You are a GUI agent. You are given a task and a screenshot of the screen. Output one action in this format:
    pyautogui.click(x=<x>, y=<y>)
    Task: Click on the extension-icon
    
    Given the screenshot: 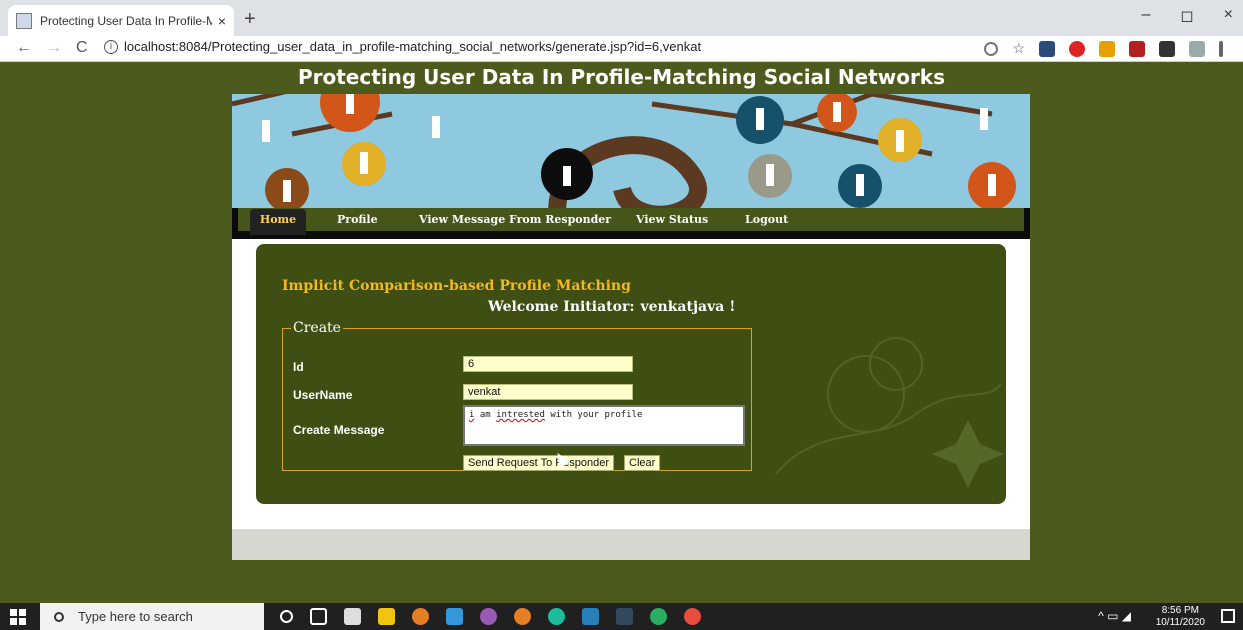 What is the action you would take?
    pyautogui.click(x=1107, y=48)
    